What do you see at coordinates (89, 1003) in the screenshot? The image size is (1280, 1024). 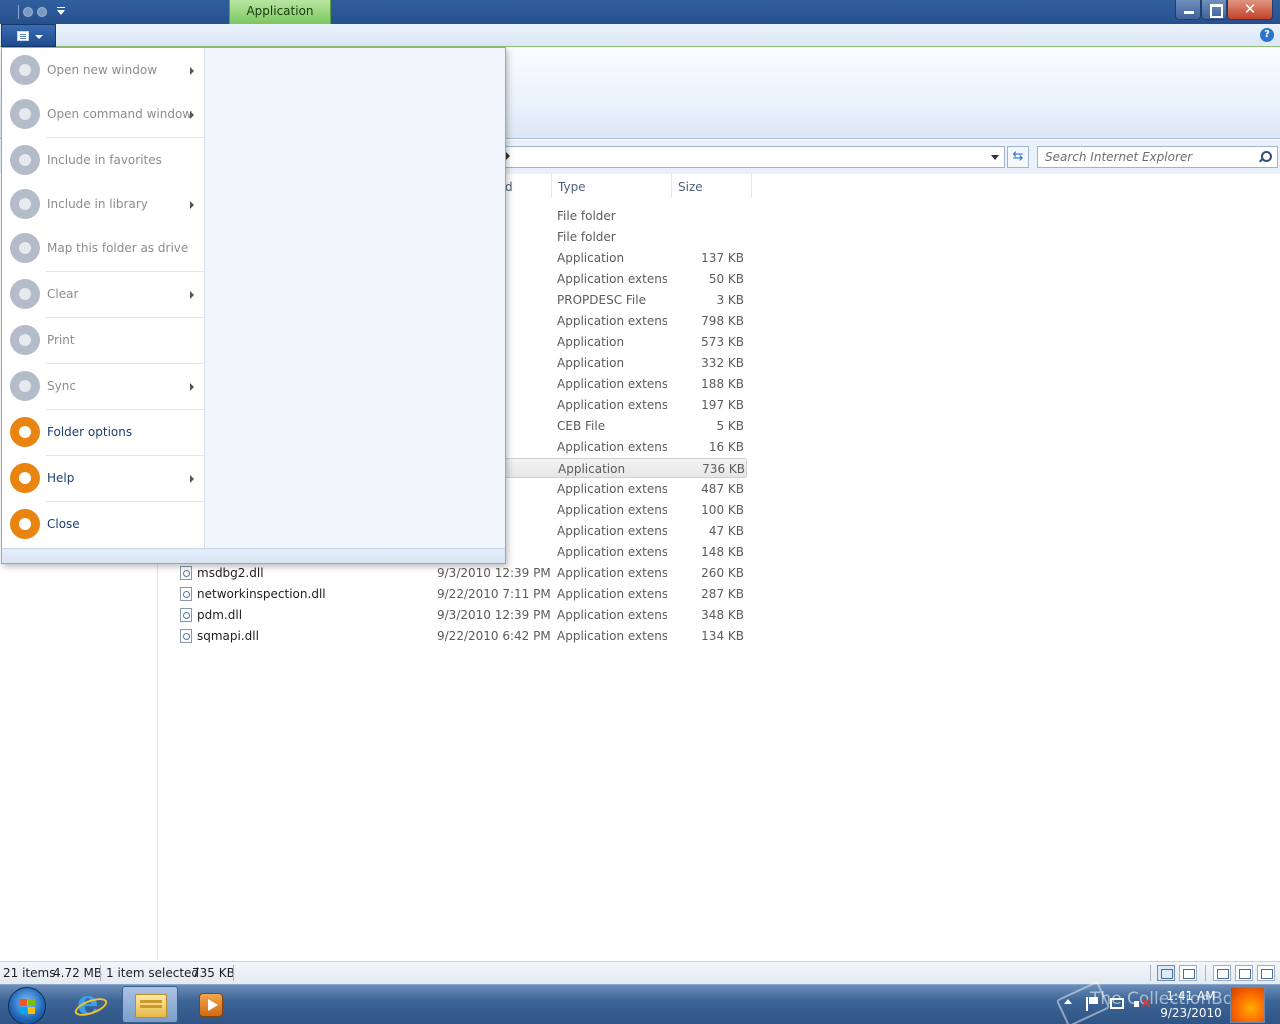 I see `taskbar-internet-explorer` at bounding box center [89, 1003].